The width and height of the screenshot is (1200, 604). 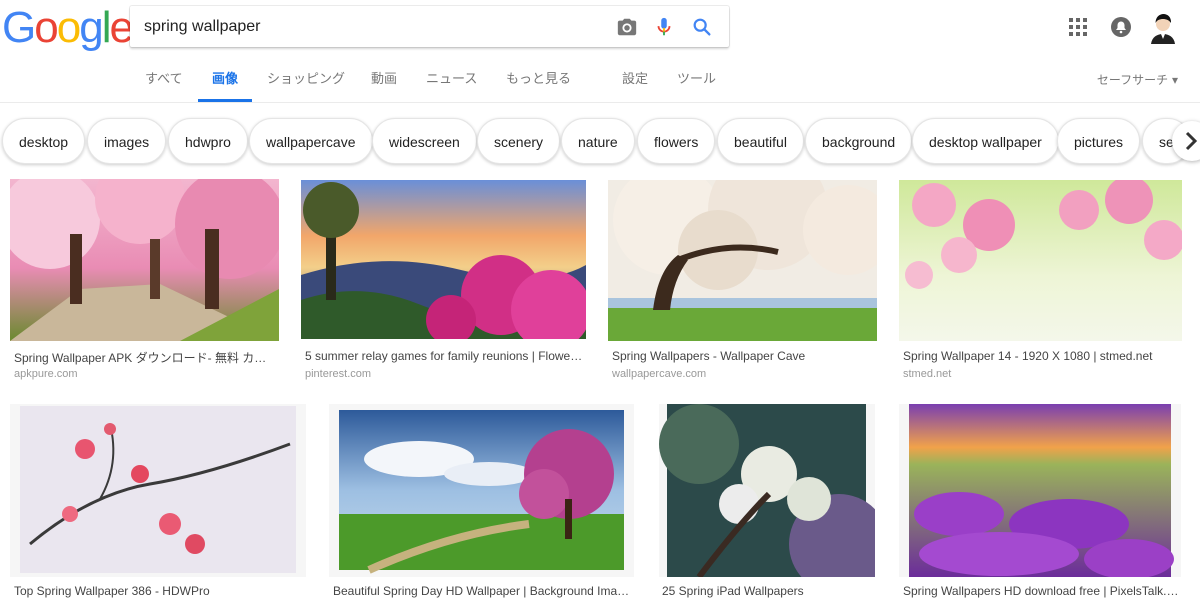 I want to click on apps-grid-icon, so click(x=1078, y=29).